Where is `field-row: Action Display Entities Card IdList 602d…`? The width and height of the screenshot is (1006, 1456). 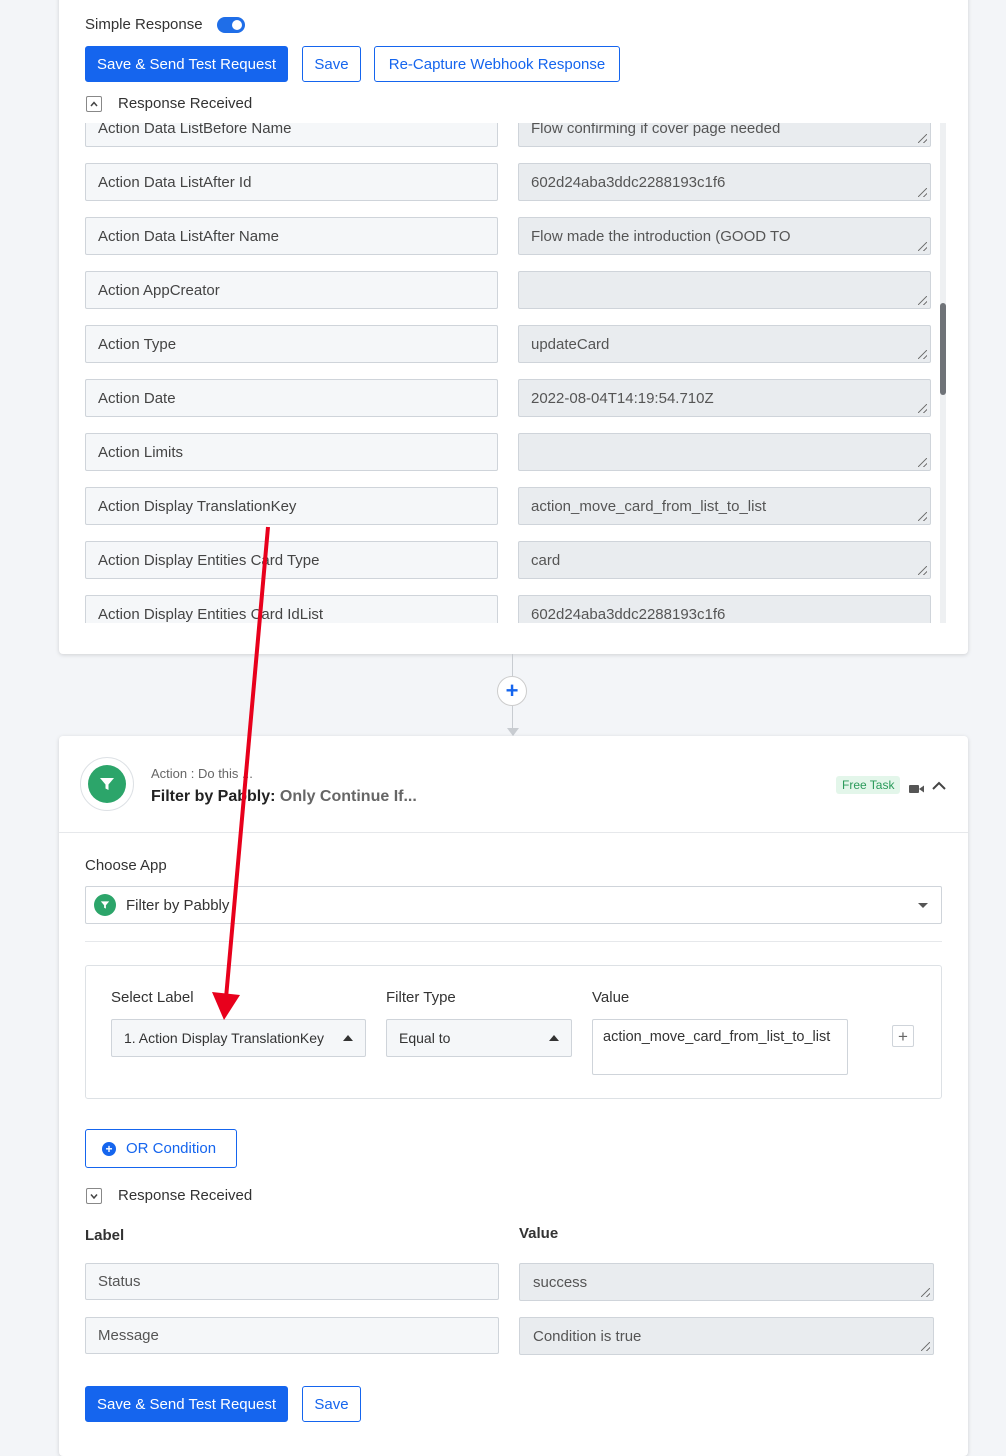 field-row: Action Display Entities Card IdList 602d… is located at coordinates (508, 609).